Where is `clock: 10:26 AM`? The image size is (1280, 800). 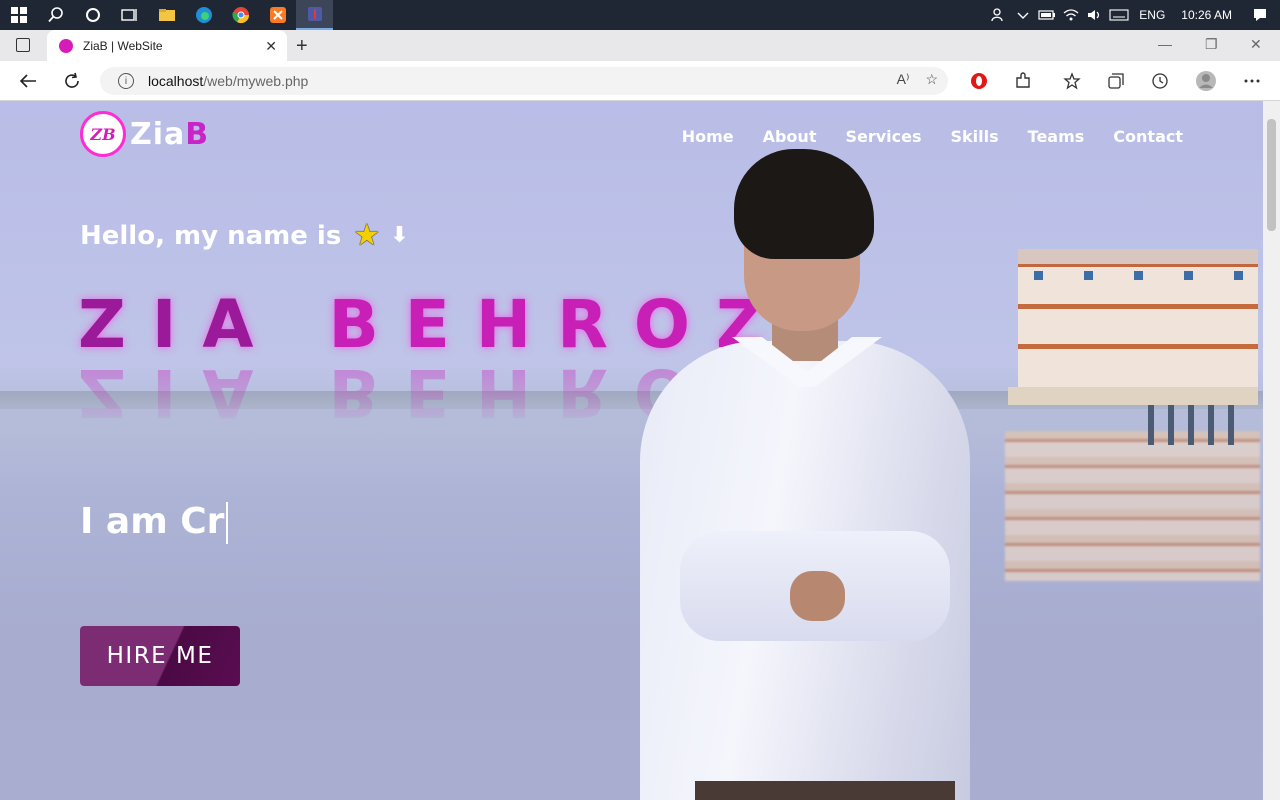 clock: 10:26 AM is located at coordinates (1206, 15).